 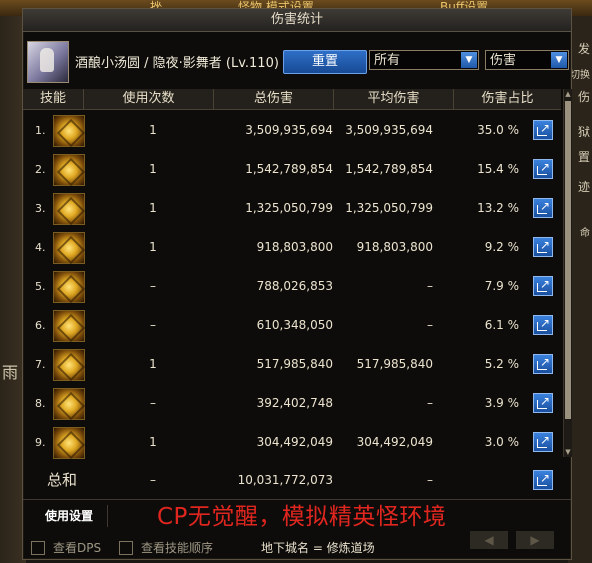 What do you see at coordinates (53, 99) in the screenshot?
I see `column-header-skill: 技能` at bounding box center [53, 99].